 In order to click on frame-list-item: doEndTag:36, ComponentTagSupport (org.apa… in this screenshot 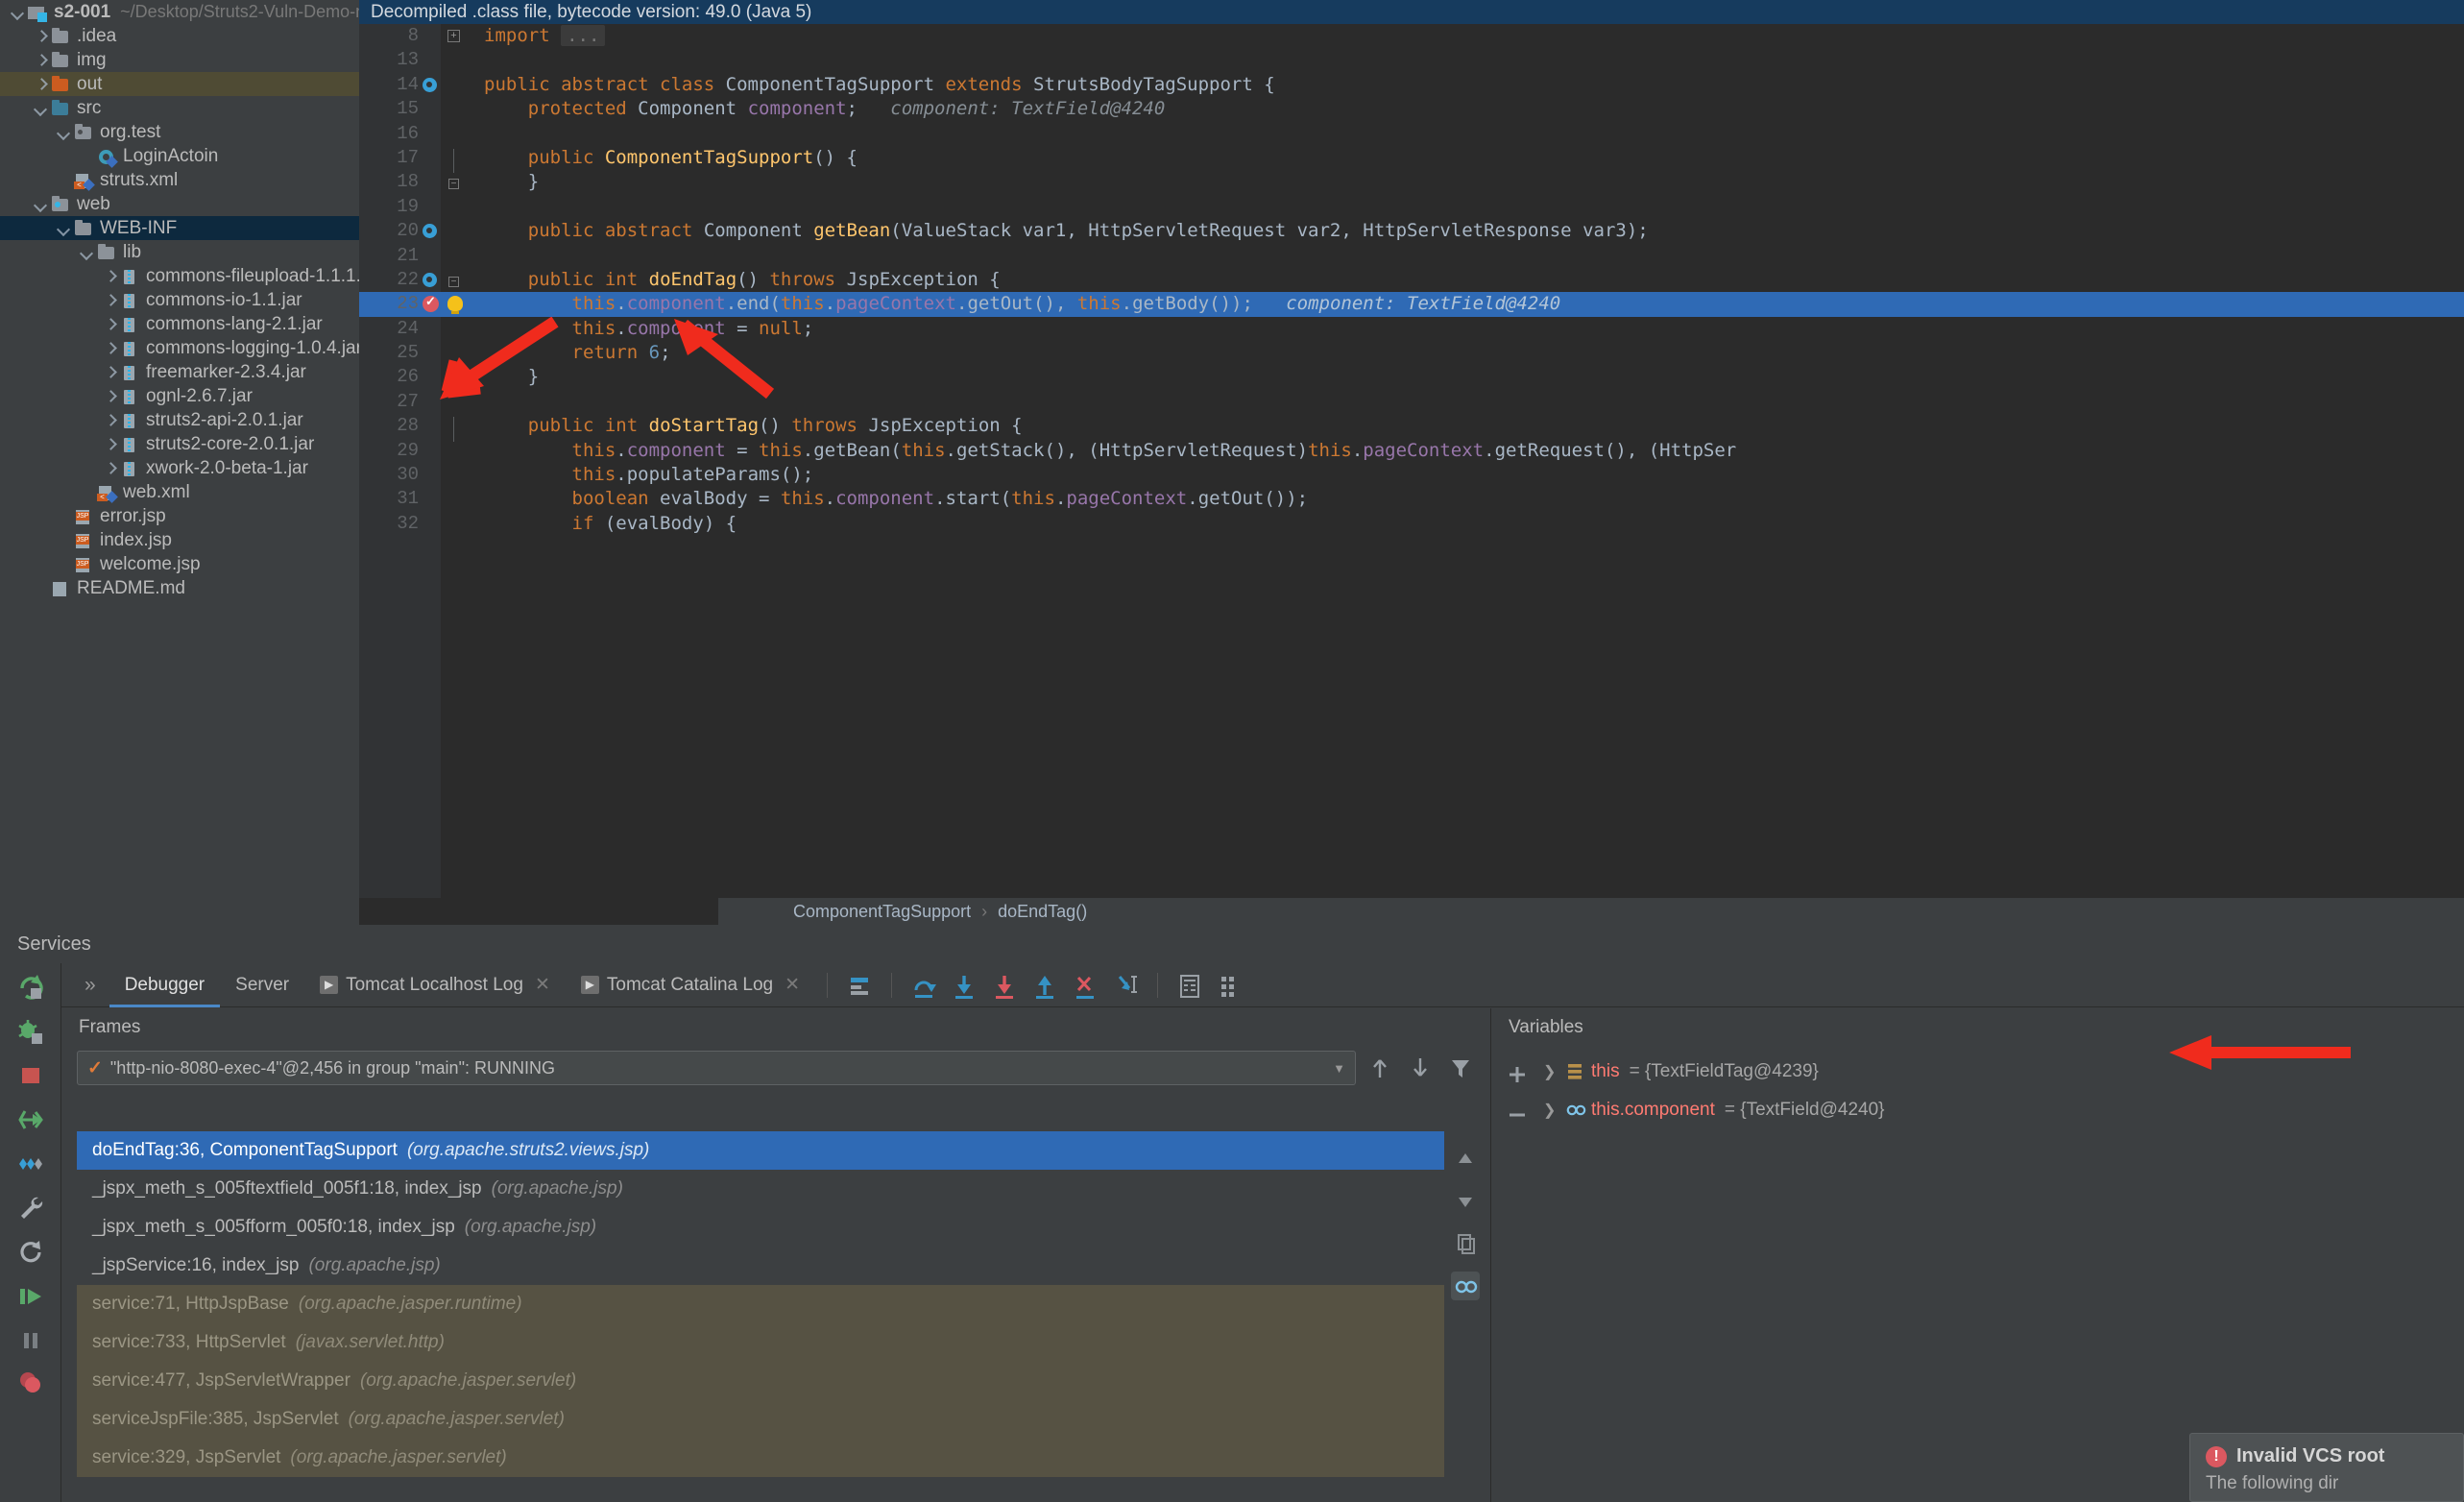, I will do `click(761, 1150)`.